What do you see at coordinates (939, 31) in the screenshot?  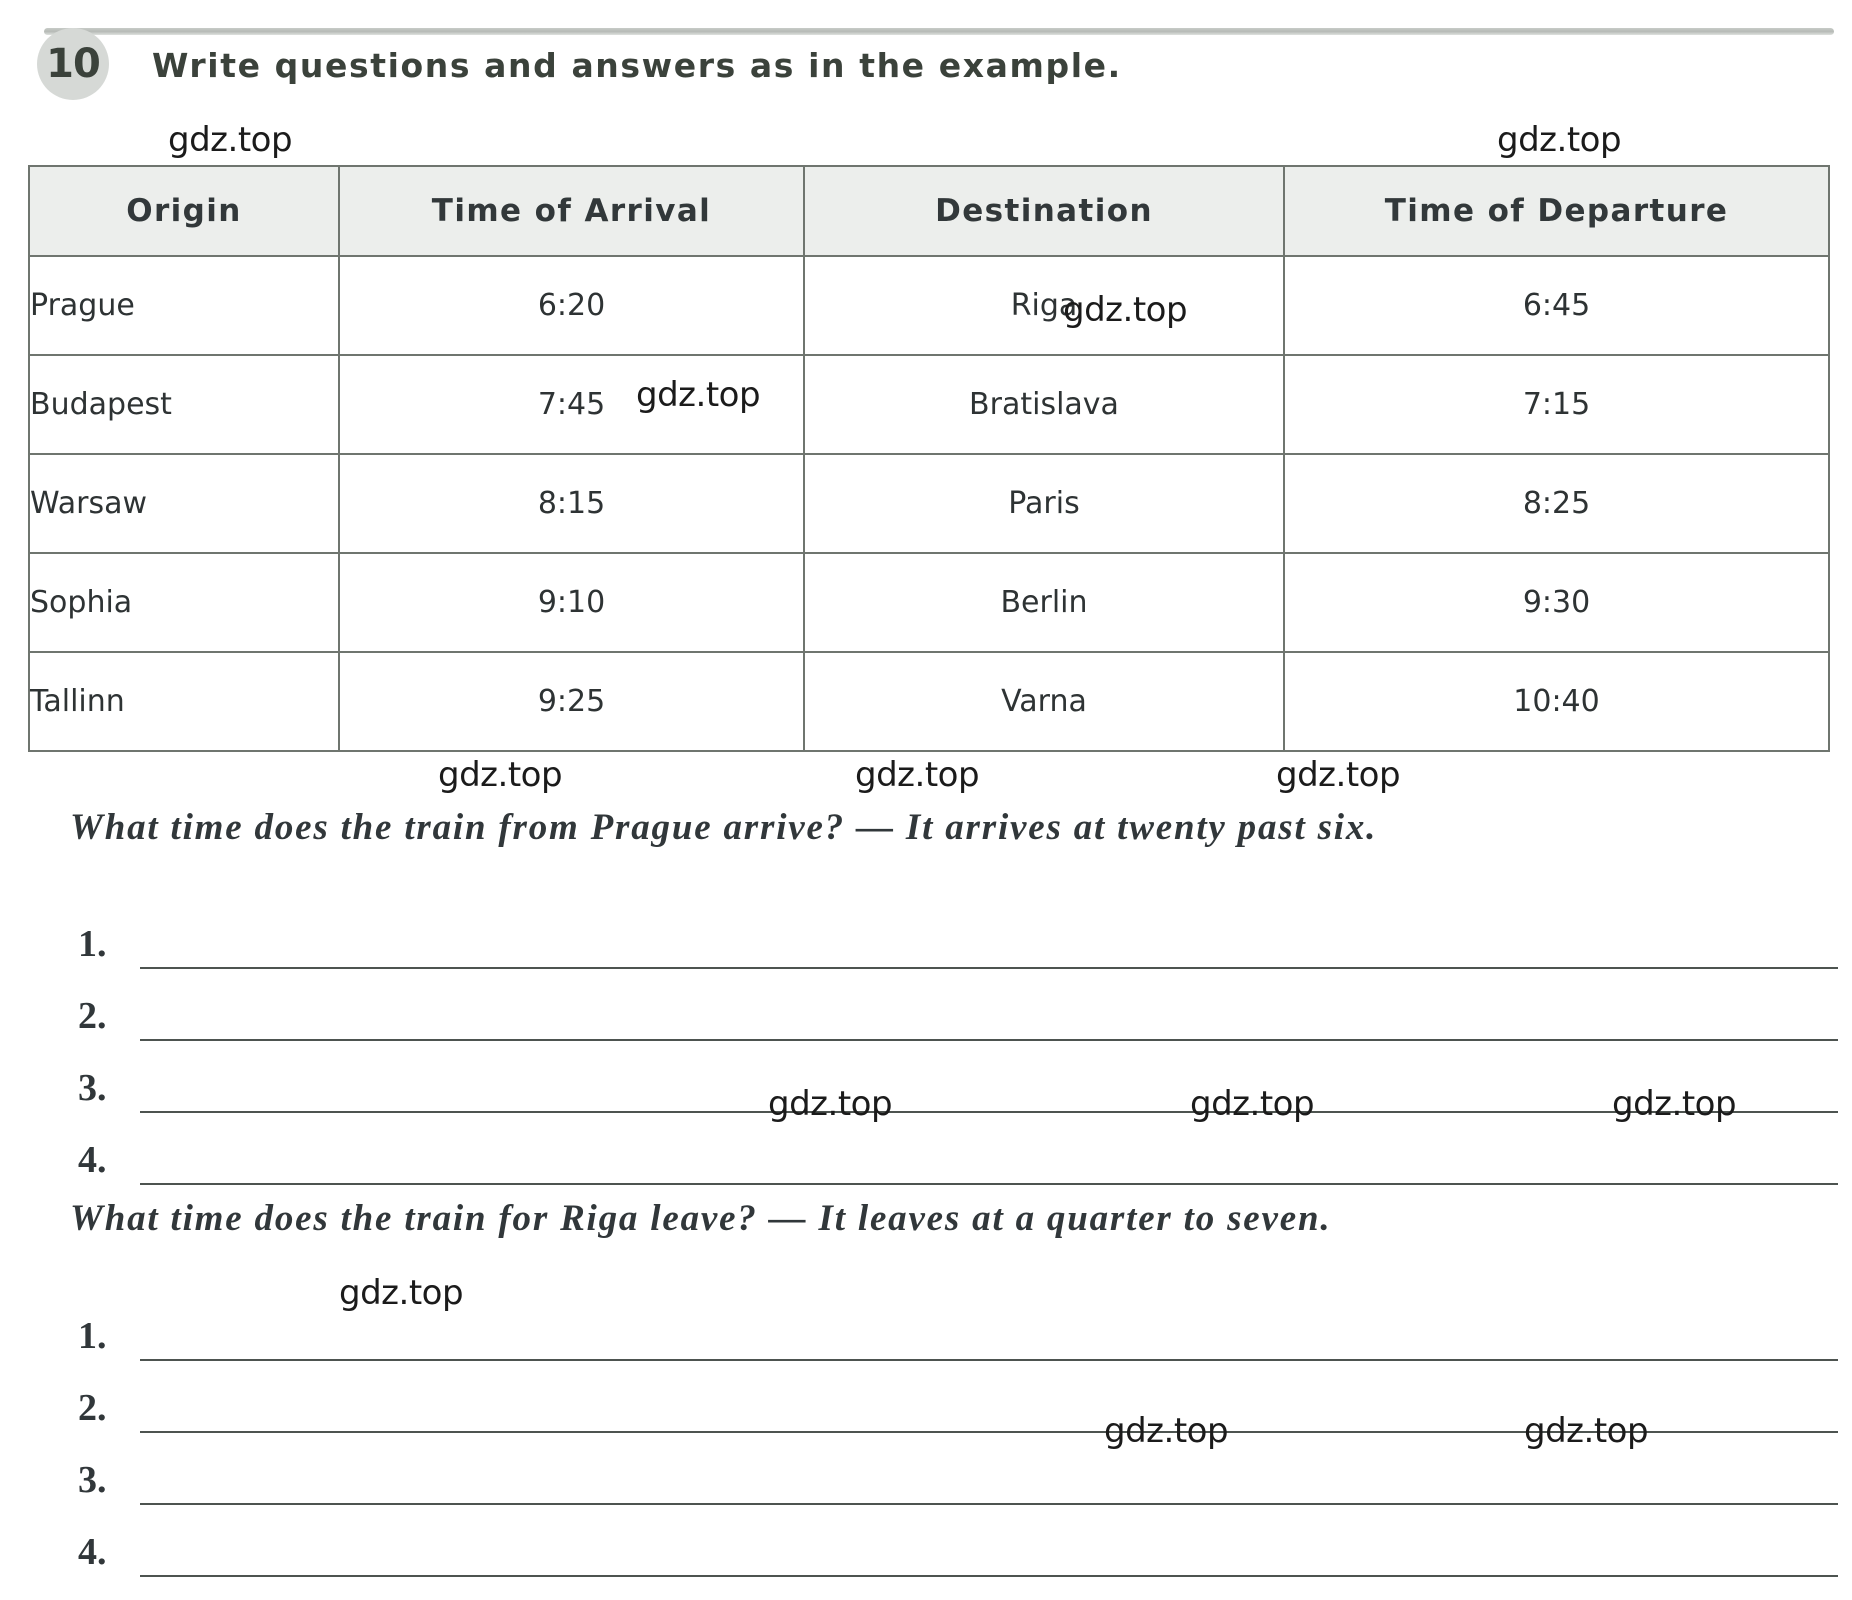 I see `header-divider-rule` at bounding box center [939, 31].